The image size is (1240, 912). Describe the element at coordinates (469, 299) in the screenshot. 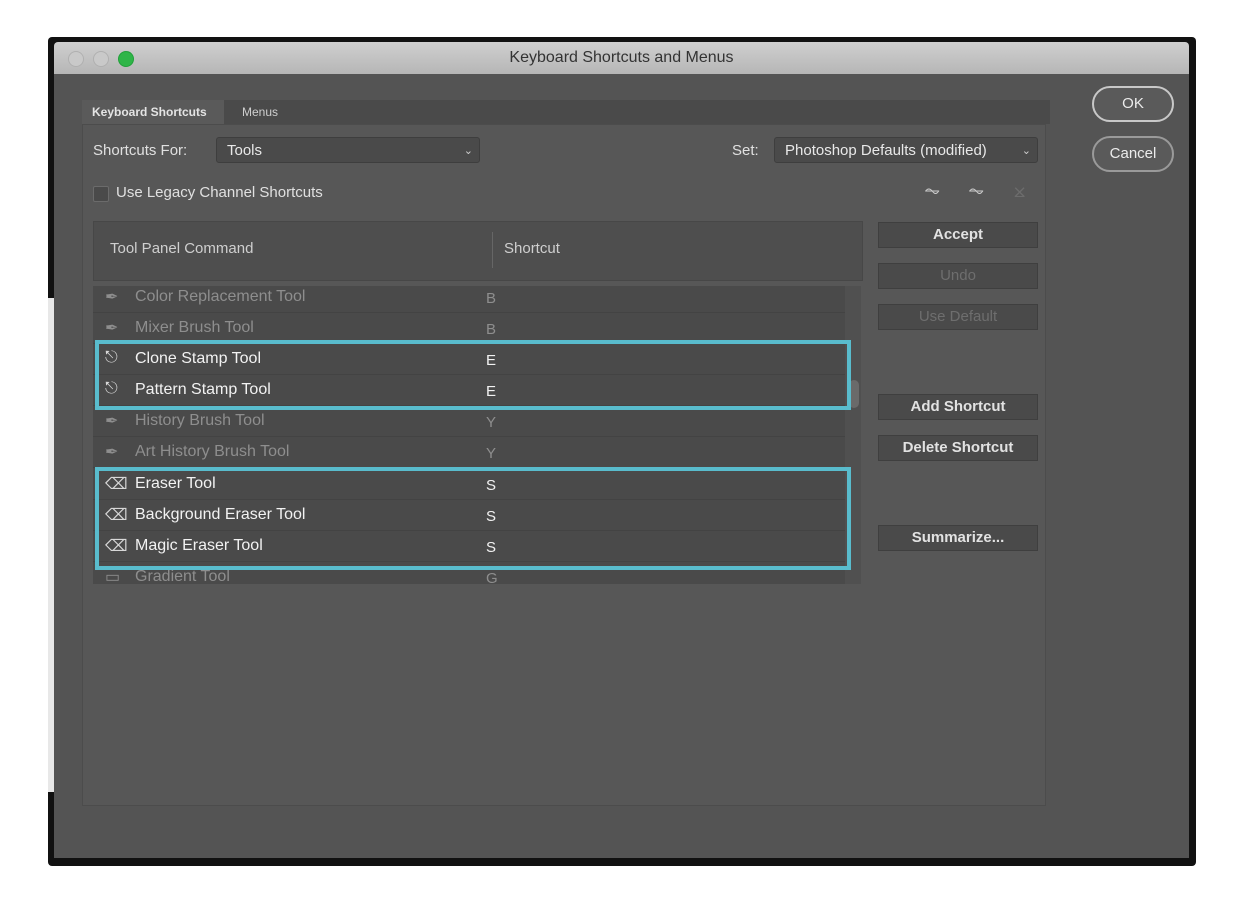

I see `table-row: ✒ Color Replacement Tool B` at that location.